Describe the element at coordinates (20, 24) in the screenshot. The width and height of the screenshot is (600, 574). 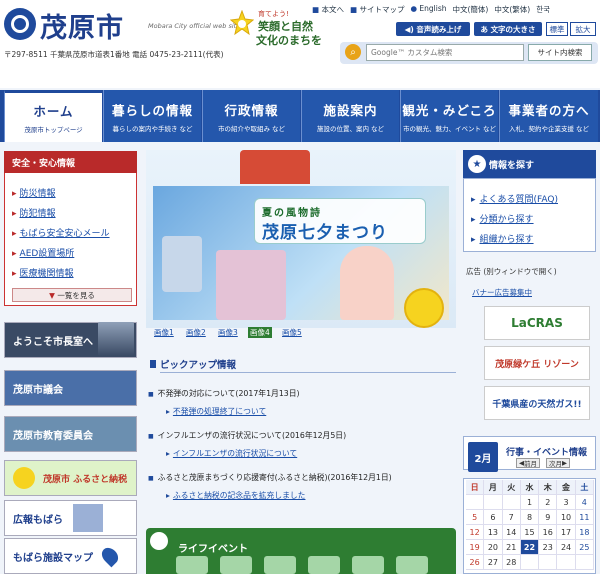
I see `city-emblem-icon` at that location.